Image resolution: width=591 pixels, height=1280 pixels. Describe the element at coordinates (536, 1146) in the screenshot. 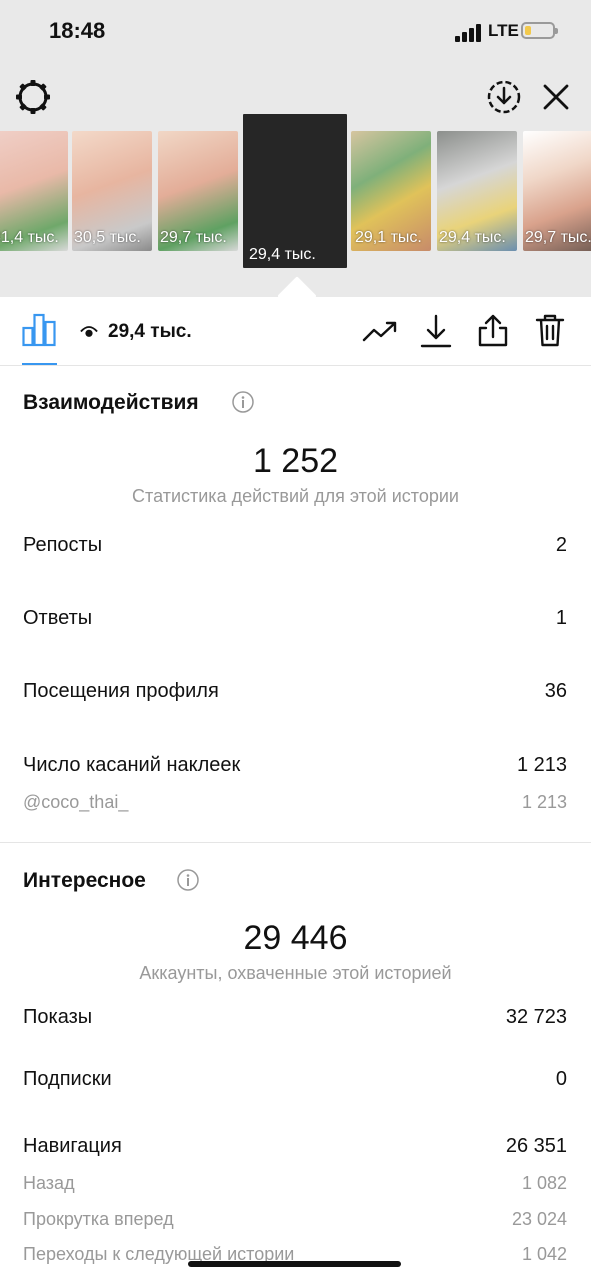

I see `stat-value: 26 351` at that location.